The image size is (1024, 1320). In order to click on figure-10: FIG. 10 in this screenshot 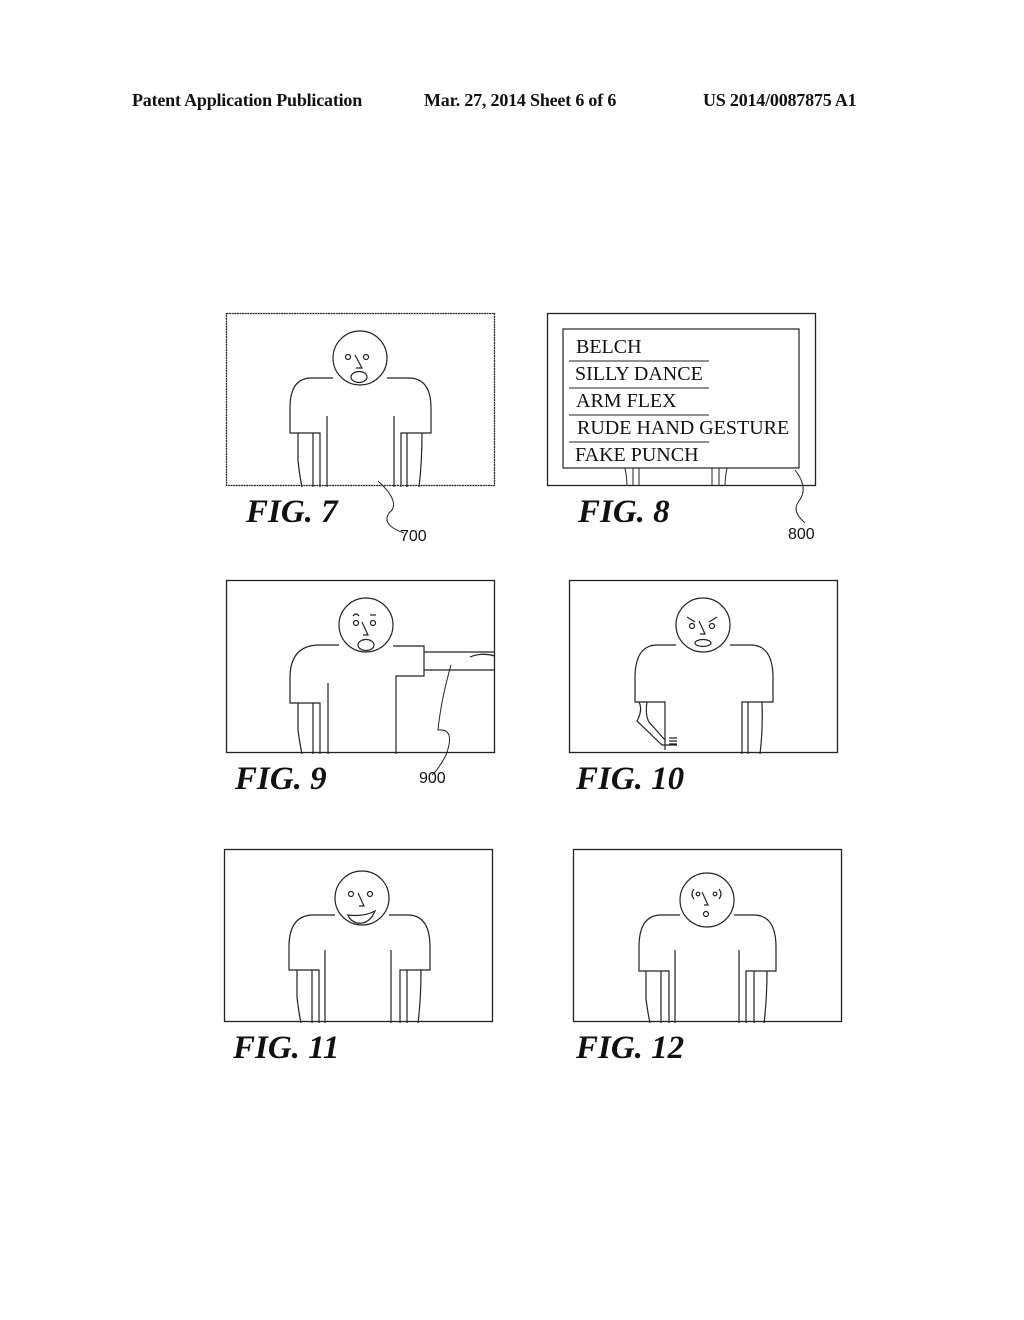, I will do `click(703, 688)`.